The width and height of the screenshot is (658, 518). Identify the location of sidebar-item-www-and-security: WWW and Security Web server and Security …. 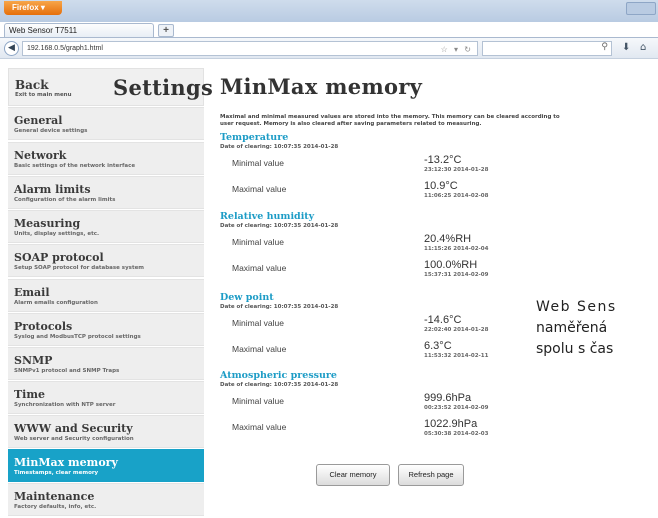
(106, 431).